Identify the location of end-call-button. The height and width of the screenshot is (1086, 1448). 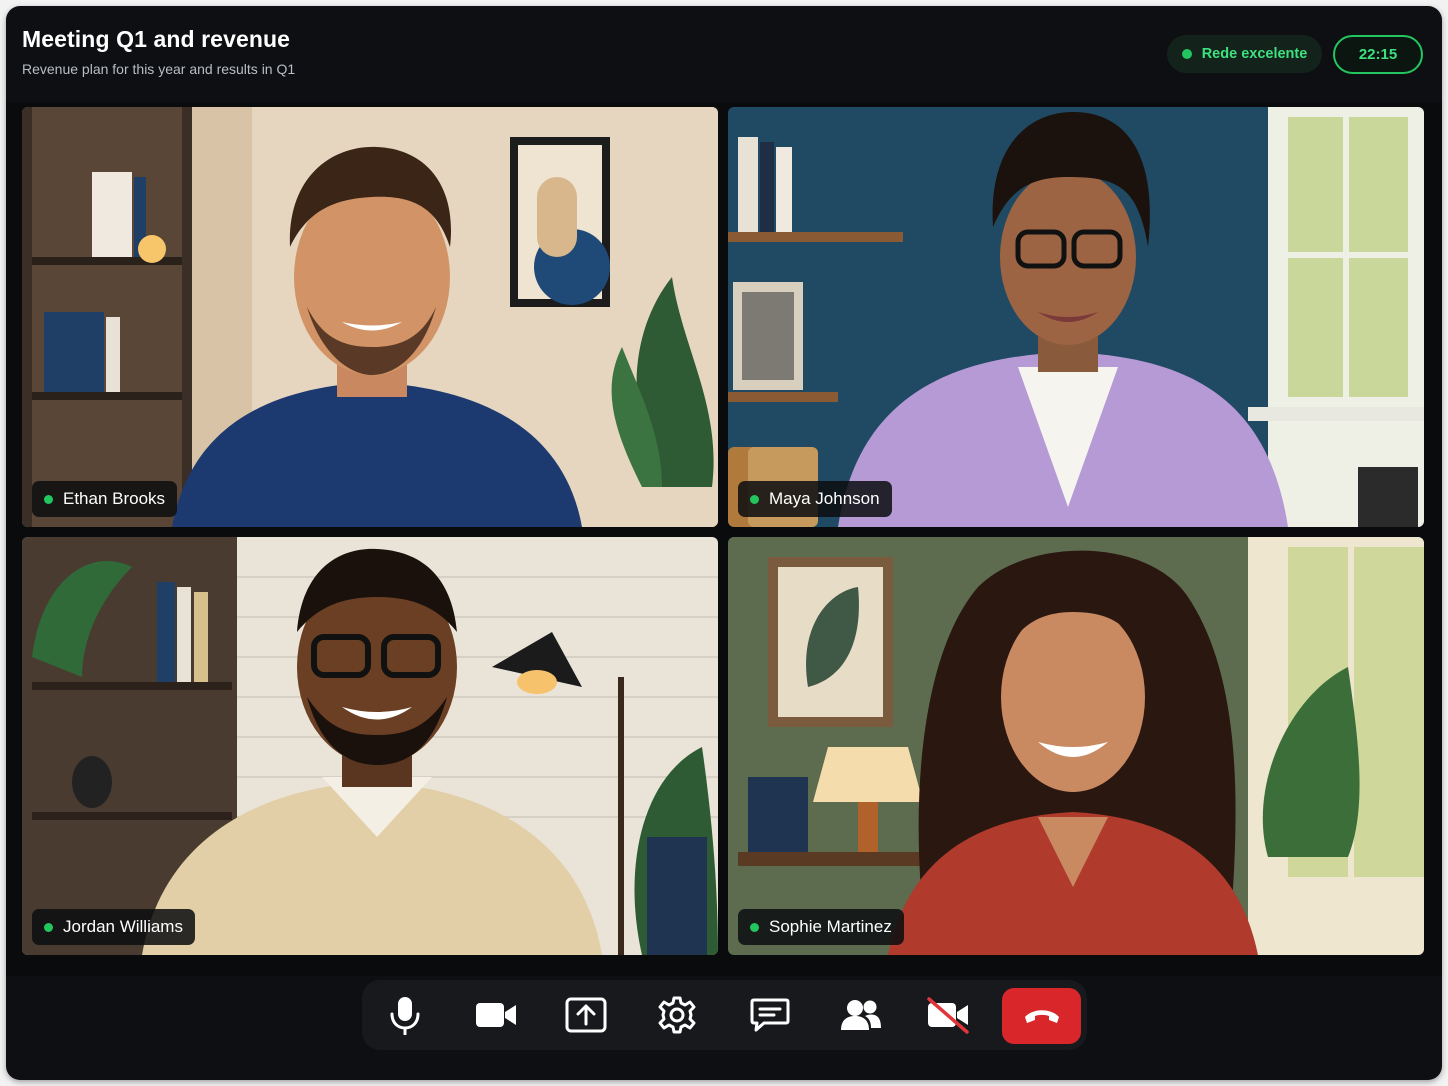
(1041, 1016).